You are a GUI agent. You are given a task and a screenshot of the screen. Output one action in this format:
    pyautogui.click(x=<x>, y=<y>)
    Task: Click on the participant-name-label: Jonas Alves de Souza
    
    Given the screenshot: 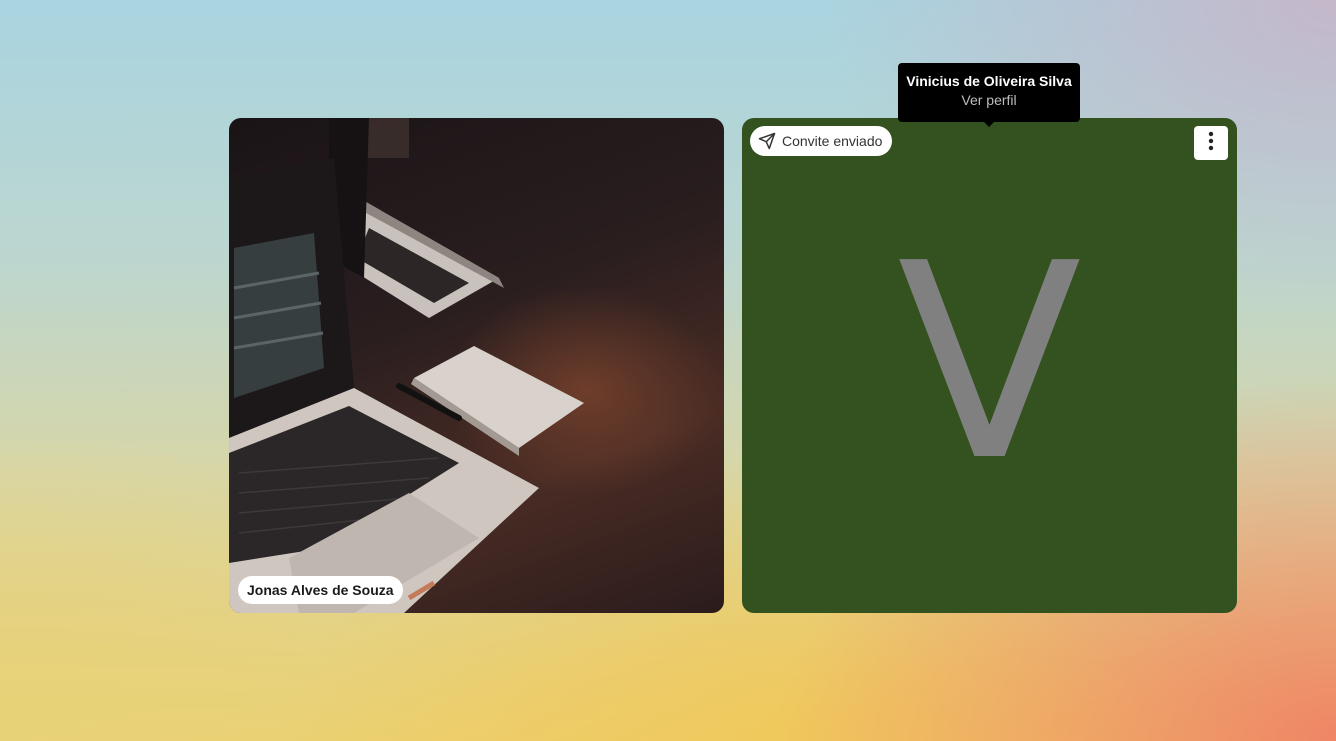 What is the action you would take?
    pyautogui.click(x=320, y=590)
    